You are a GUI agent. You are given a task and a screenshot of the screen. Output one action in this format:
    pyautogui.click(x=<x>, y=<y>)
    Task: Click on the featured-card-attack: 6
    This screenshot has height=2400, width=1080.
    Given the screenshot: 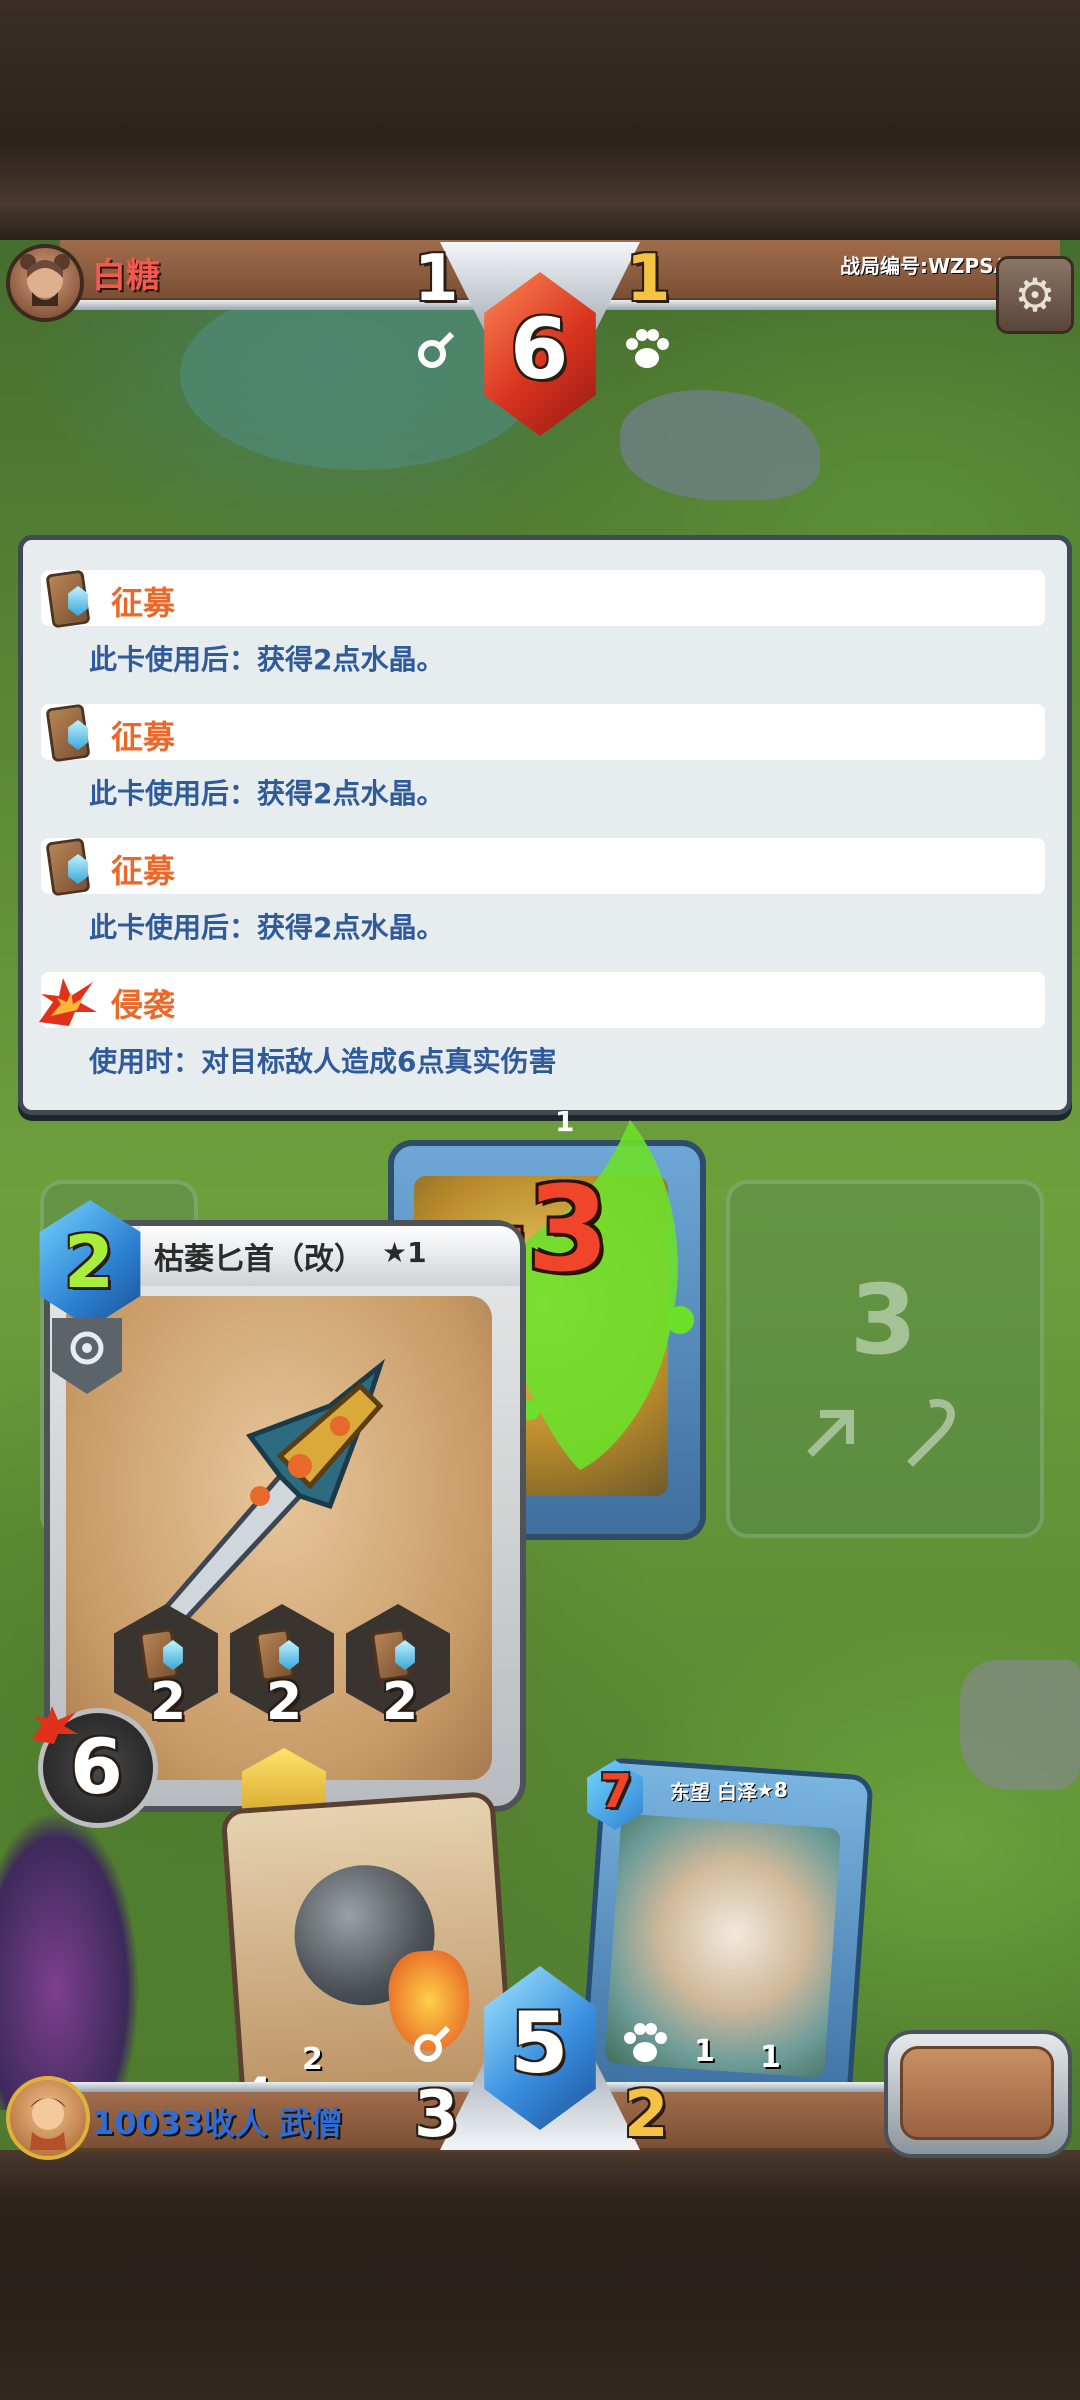 What is the action you would take?
    pyautogui.click(x=96, y=1766)
    